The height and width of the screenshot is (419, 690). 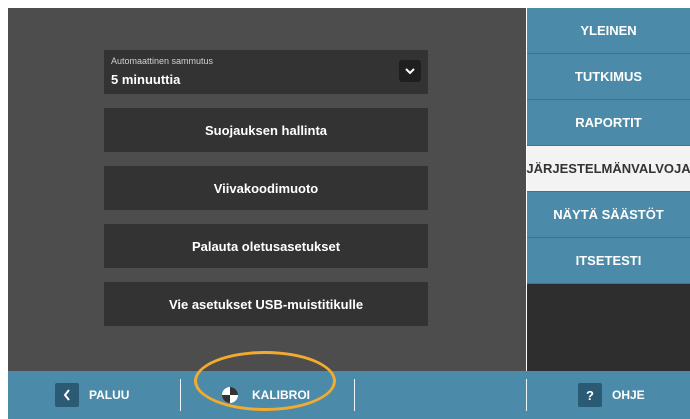 I want to click on auto-shutdown-label: Automaattinen sammutus, so click(x=162, y=61).